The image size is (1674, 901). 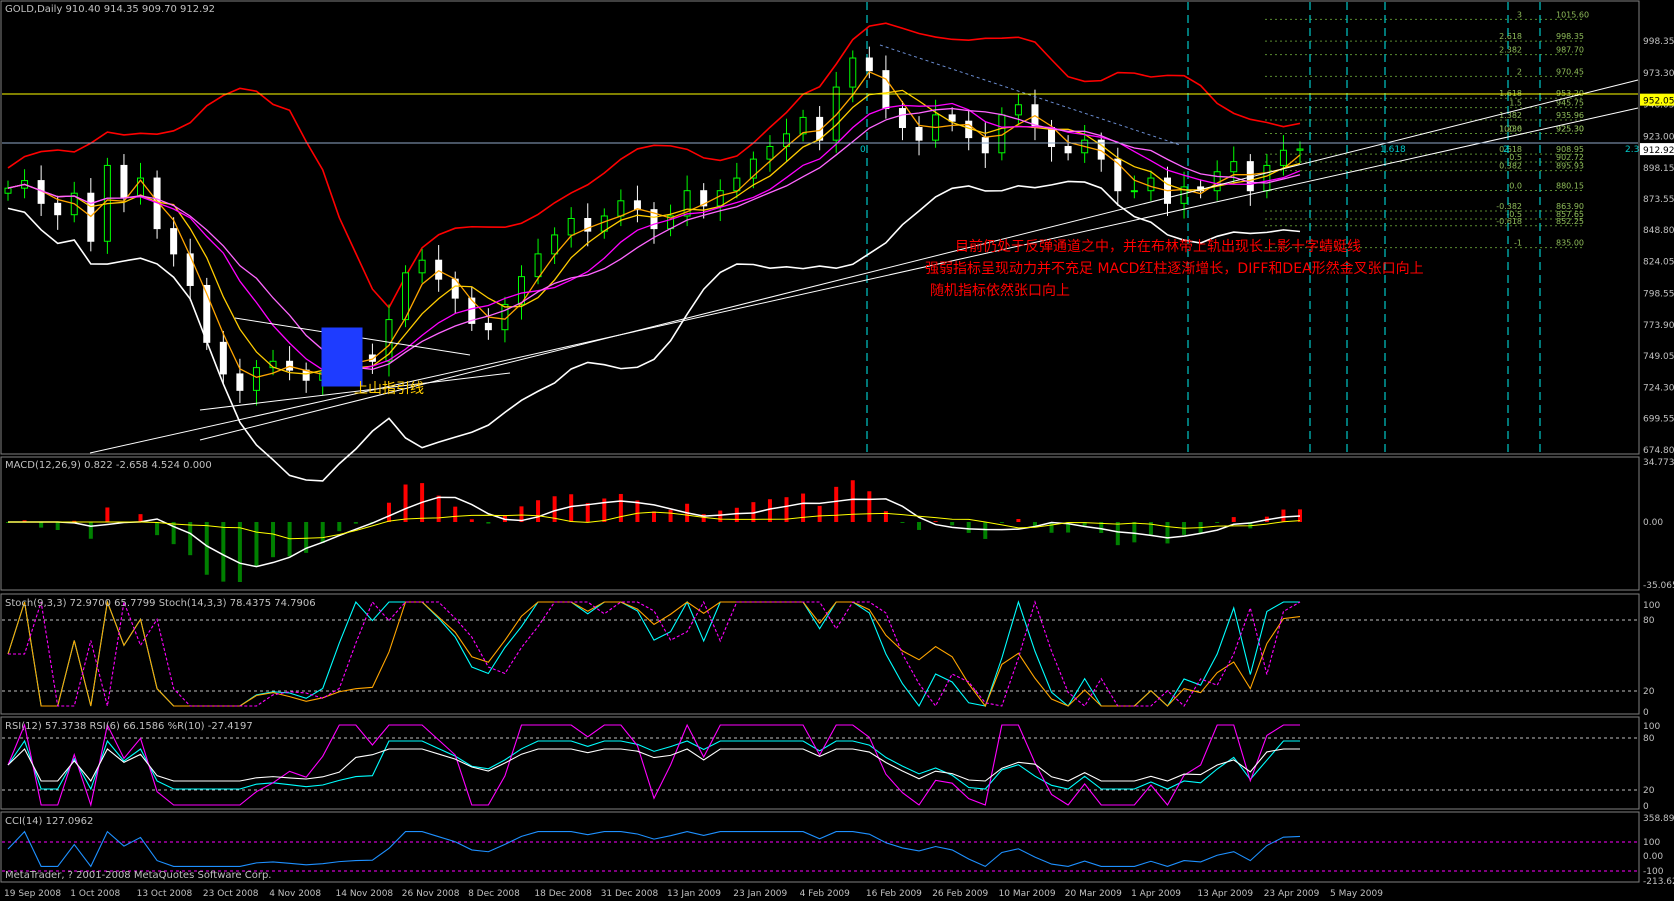 I want to click on date-tick: 31 Dec 2008, so click(x=630, y=894).